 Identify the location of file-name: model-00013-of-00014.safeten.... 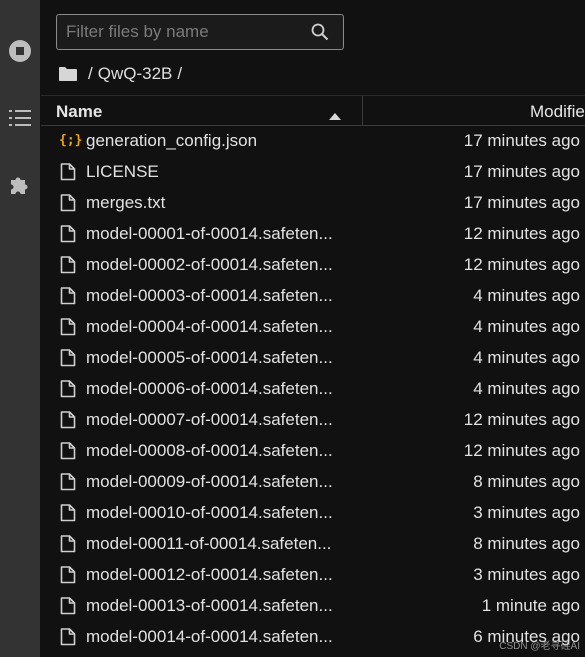
(209, 605).